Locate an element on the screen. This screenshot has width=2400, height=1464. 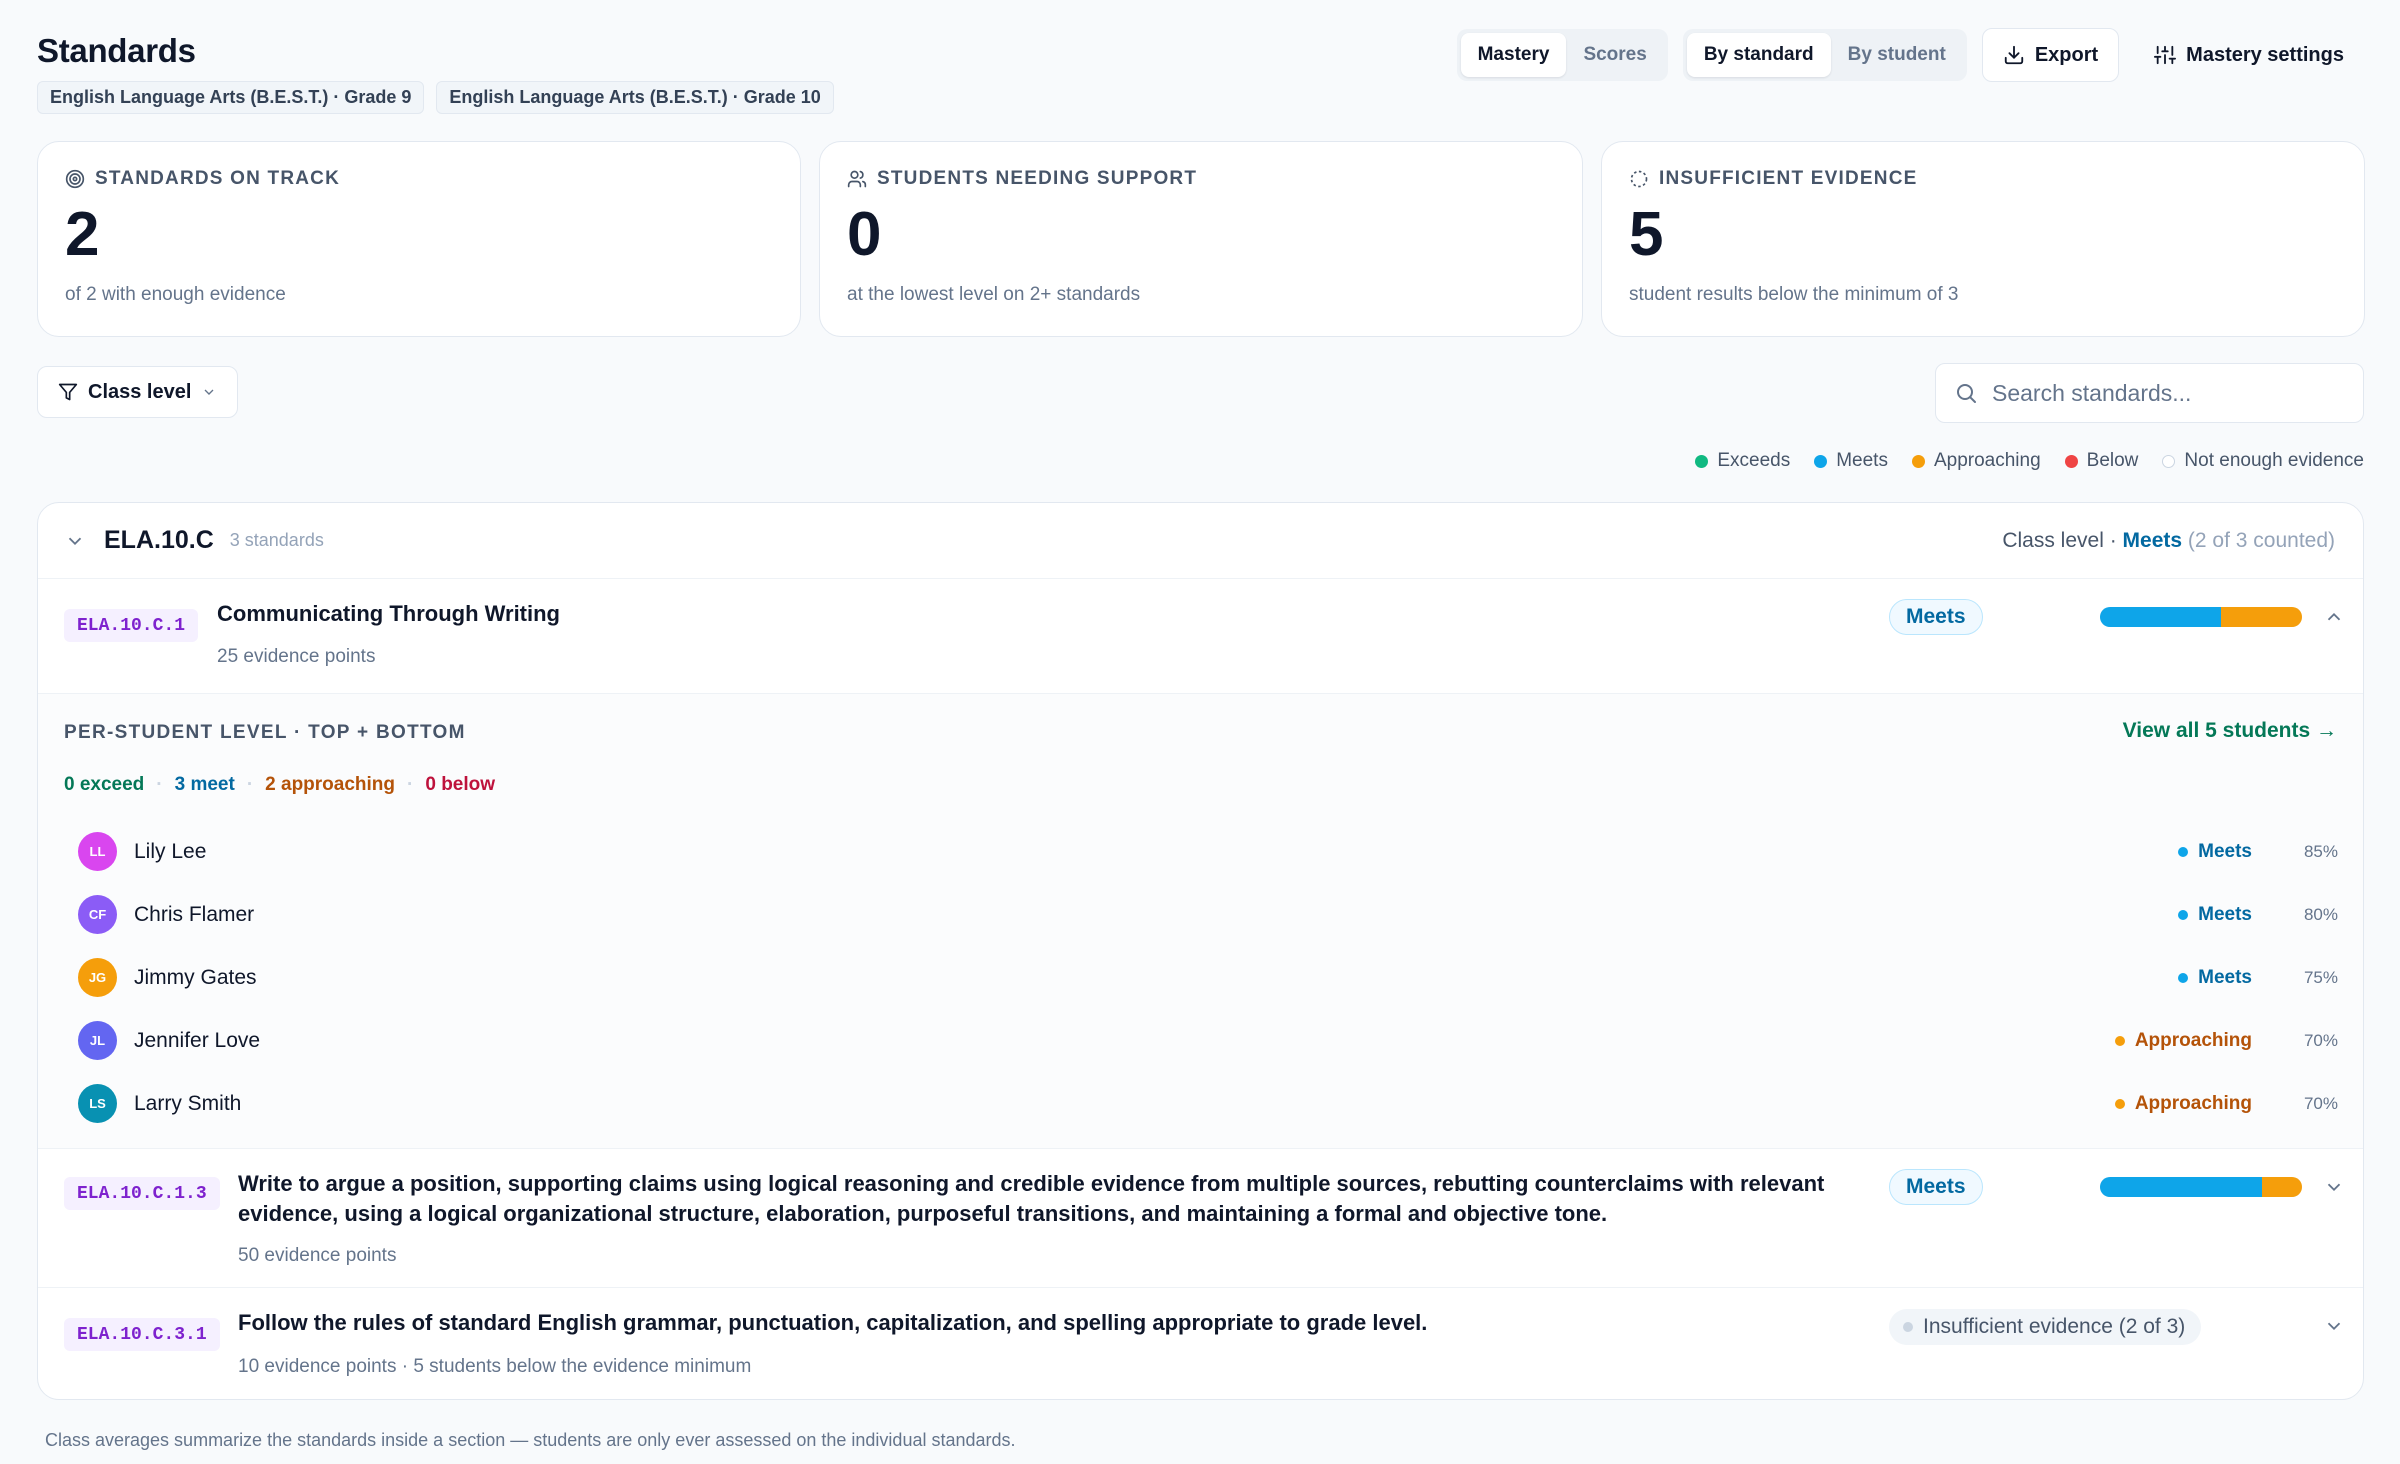
chevron-up-icon is located at coordinates (2334, 617).